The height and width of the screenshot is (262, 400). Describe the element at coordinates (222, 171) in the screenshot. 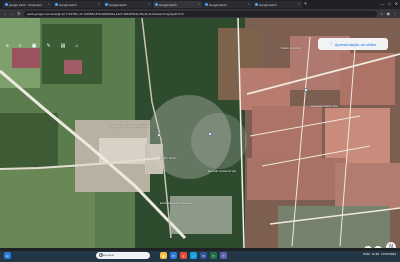

I see `map-label-place-5: Mercado Central de Vila` at that location.